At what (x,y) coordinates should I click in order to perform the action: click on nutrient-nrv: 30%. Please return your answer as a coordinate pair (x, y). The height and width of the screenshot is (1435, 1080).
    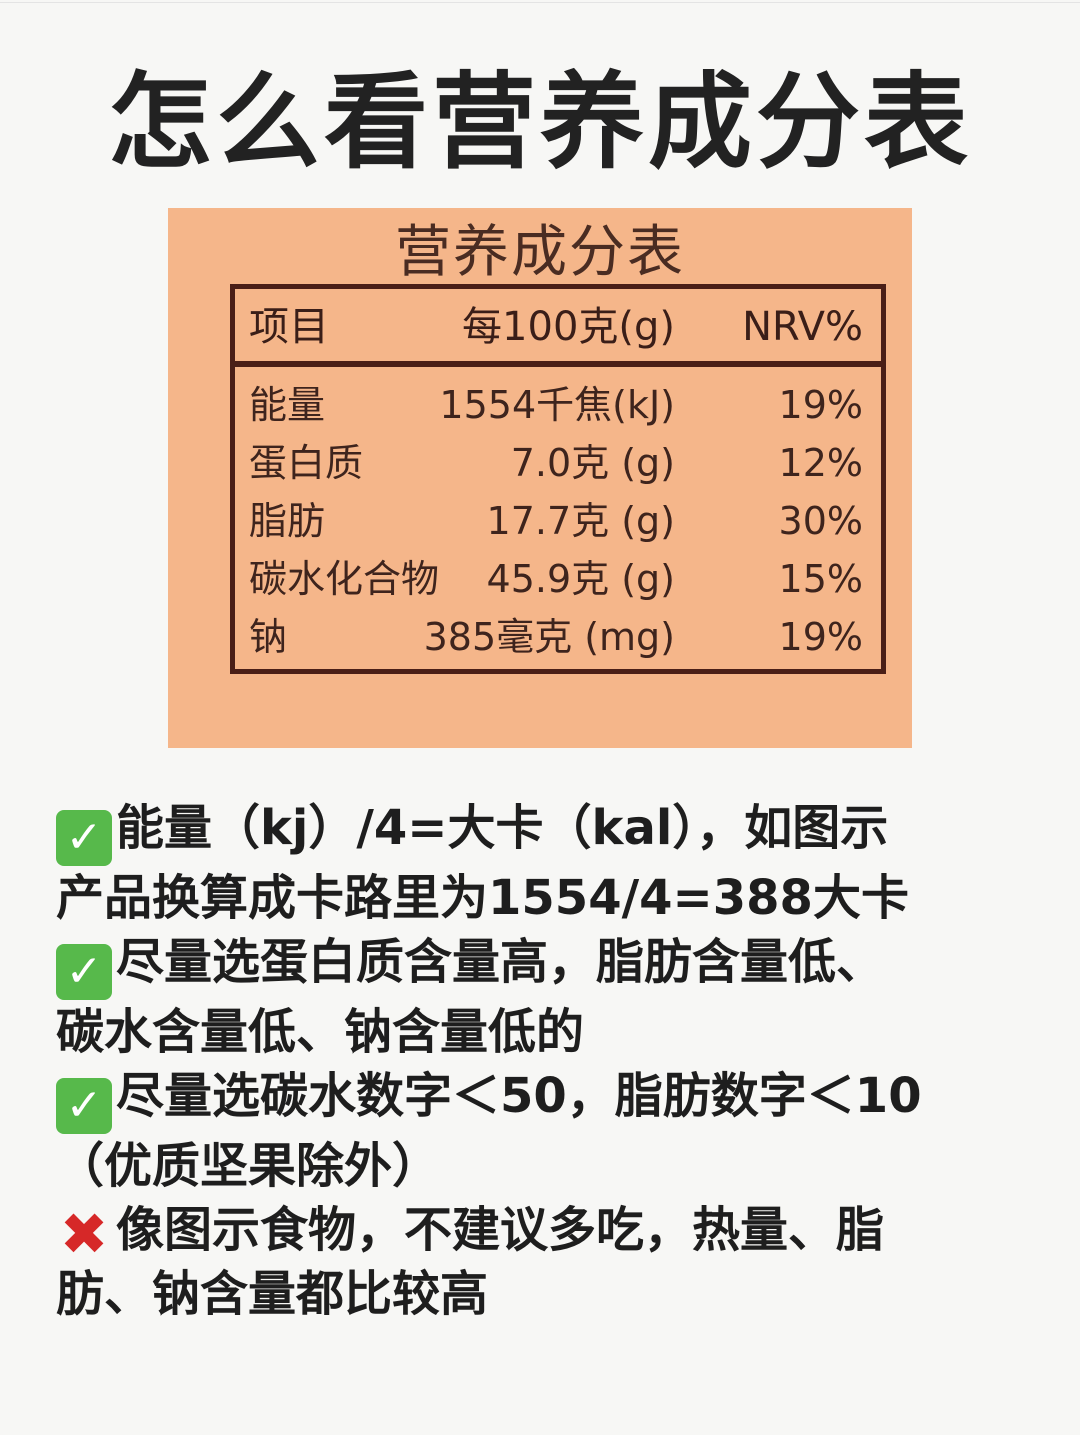
    Looking at the image, I should click on (820, 521).